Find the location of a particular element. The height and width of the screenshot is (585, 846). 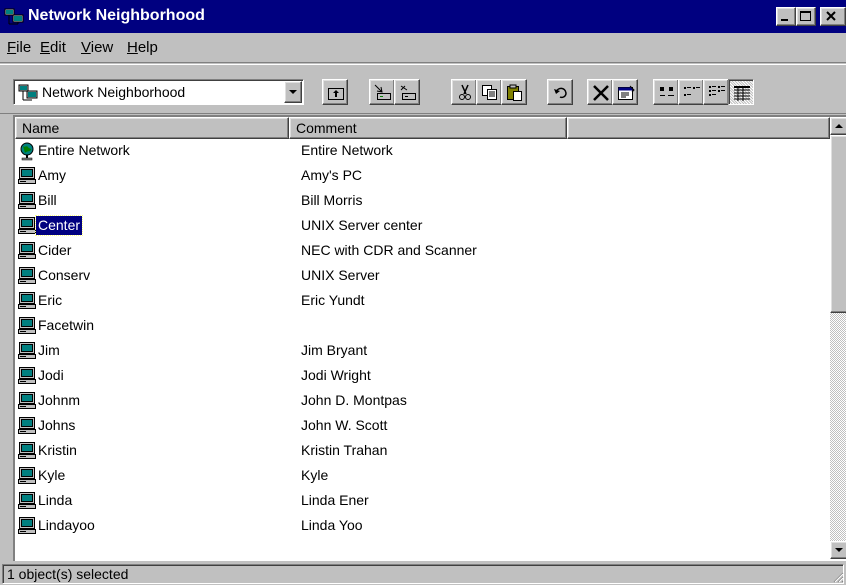

cut-icon is located at coordinates (465, 92).